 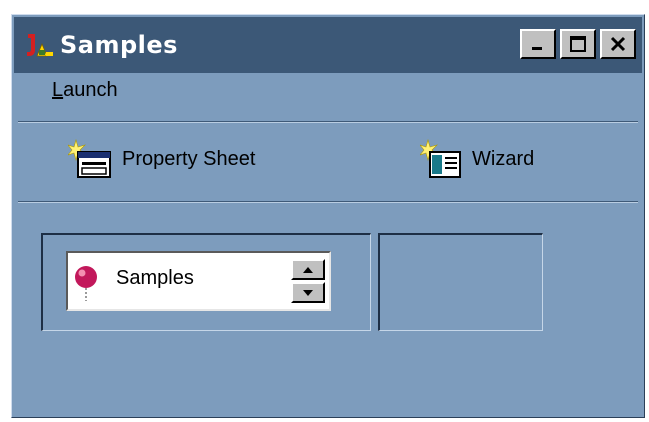 What do you see at coordinates (198, 281) in the screenshot?
I see `samples-spinner: Samples` at bounding box center [198, 281].